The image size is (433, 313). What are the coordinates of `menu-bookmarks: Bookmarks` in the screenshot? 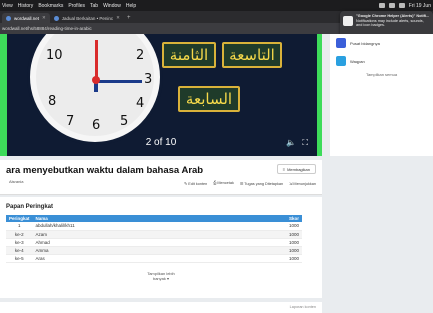 It's located at (50, 6).